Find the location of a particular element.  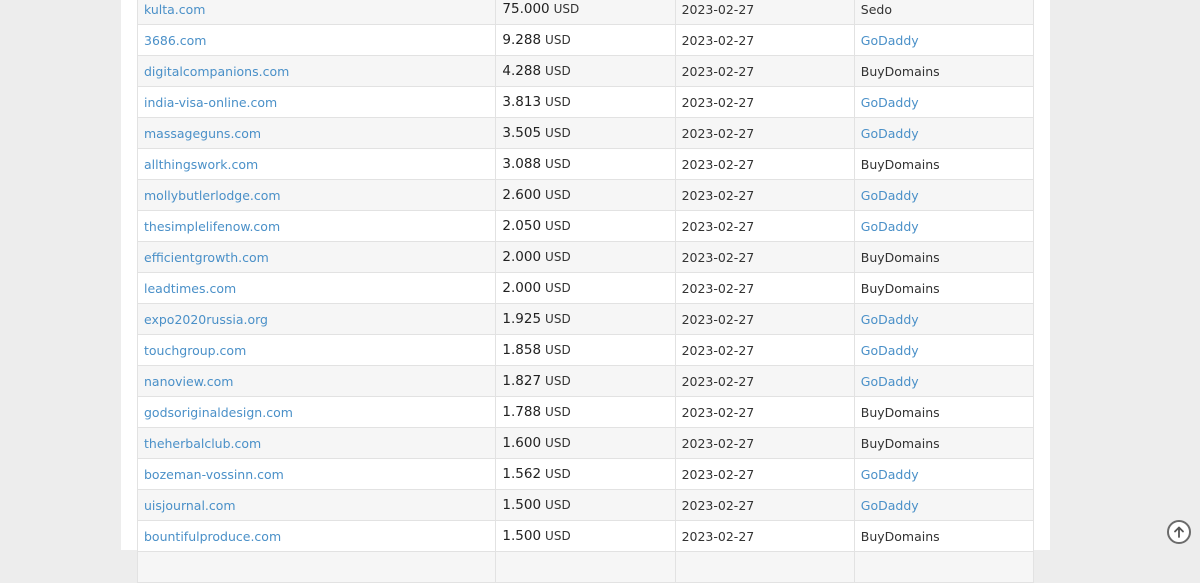

domain-link: allthingswork.com is located at coordinates (201, 164).